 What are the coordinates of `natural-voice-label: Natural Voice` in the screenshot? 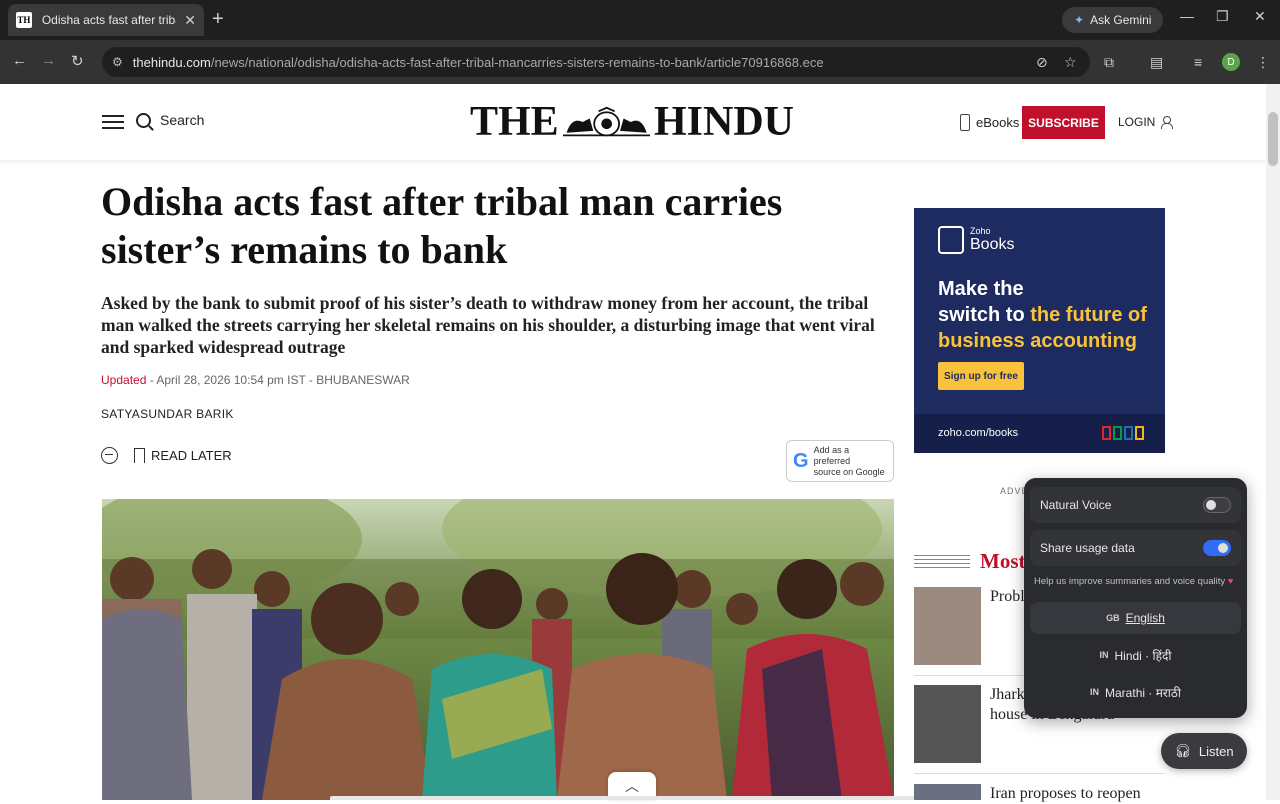 It's located at (1076, 505).